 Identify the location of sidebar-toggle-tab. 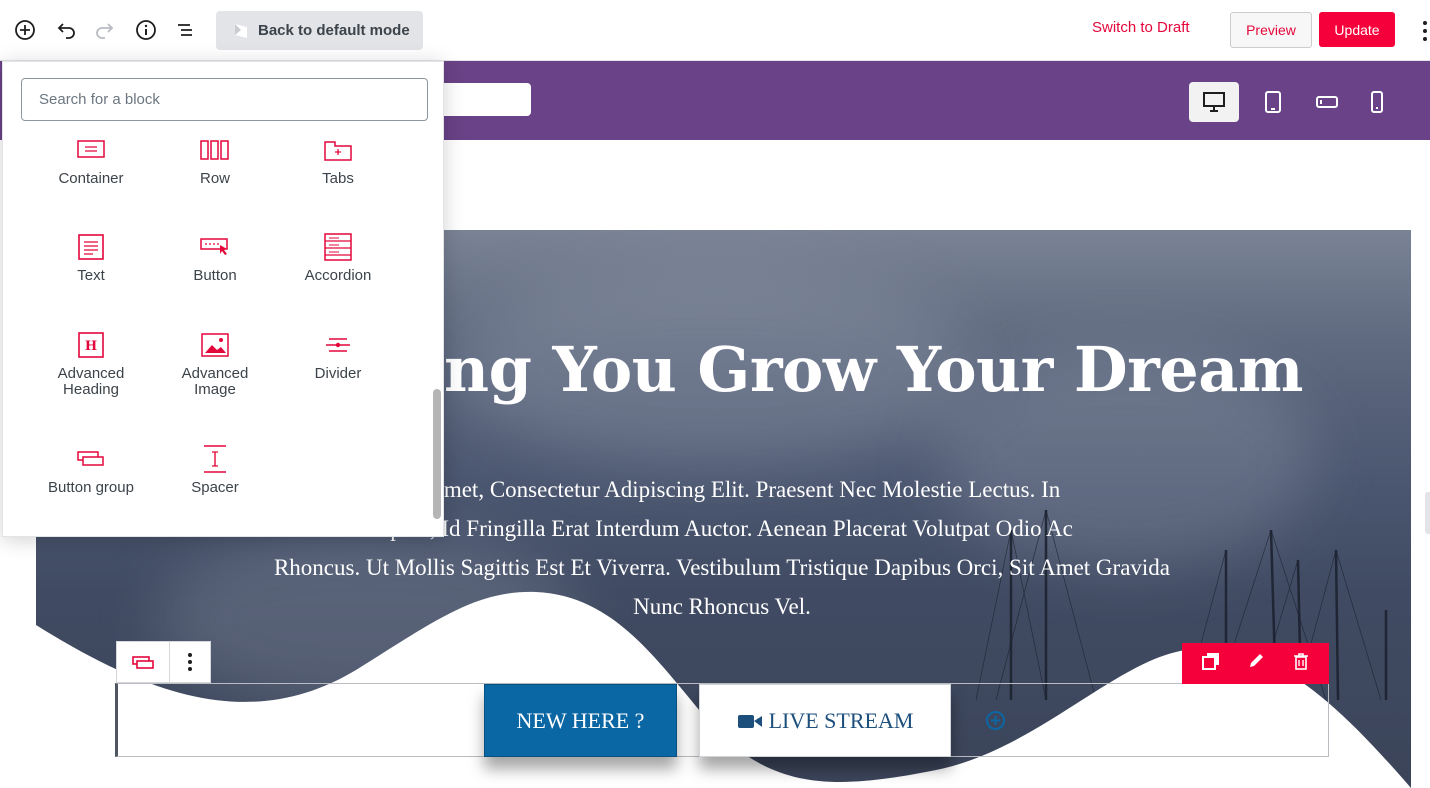
(1427, 513).